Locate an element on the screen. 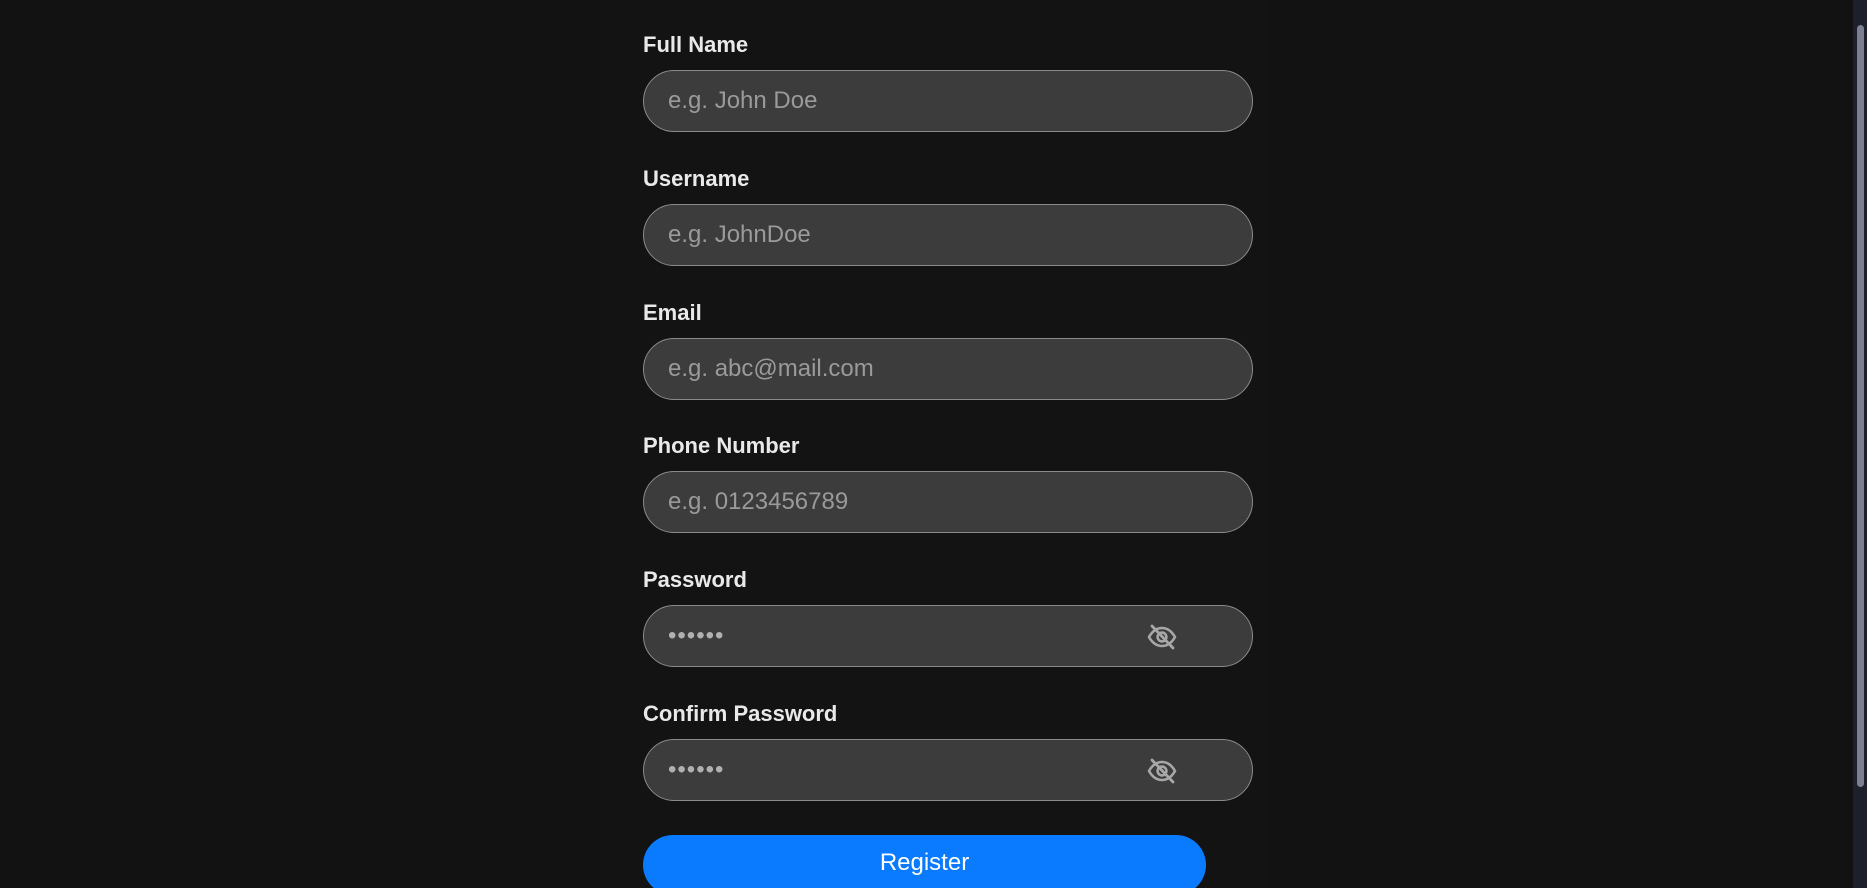 This screenshot has height=888, width=1867. password-field-wrapper is located at coordinates (948, 636).